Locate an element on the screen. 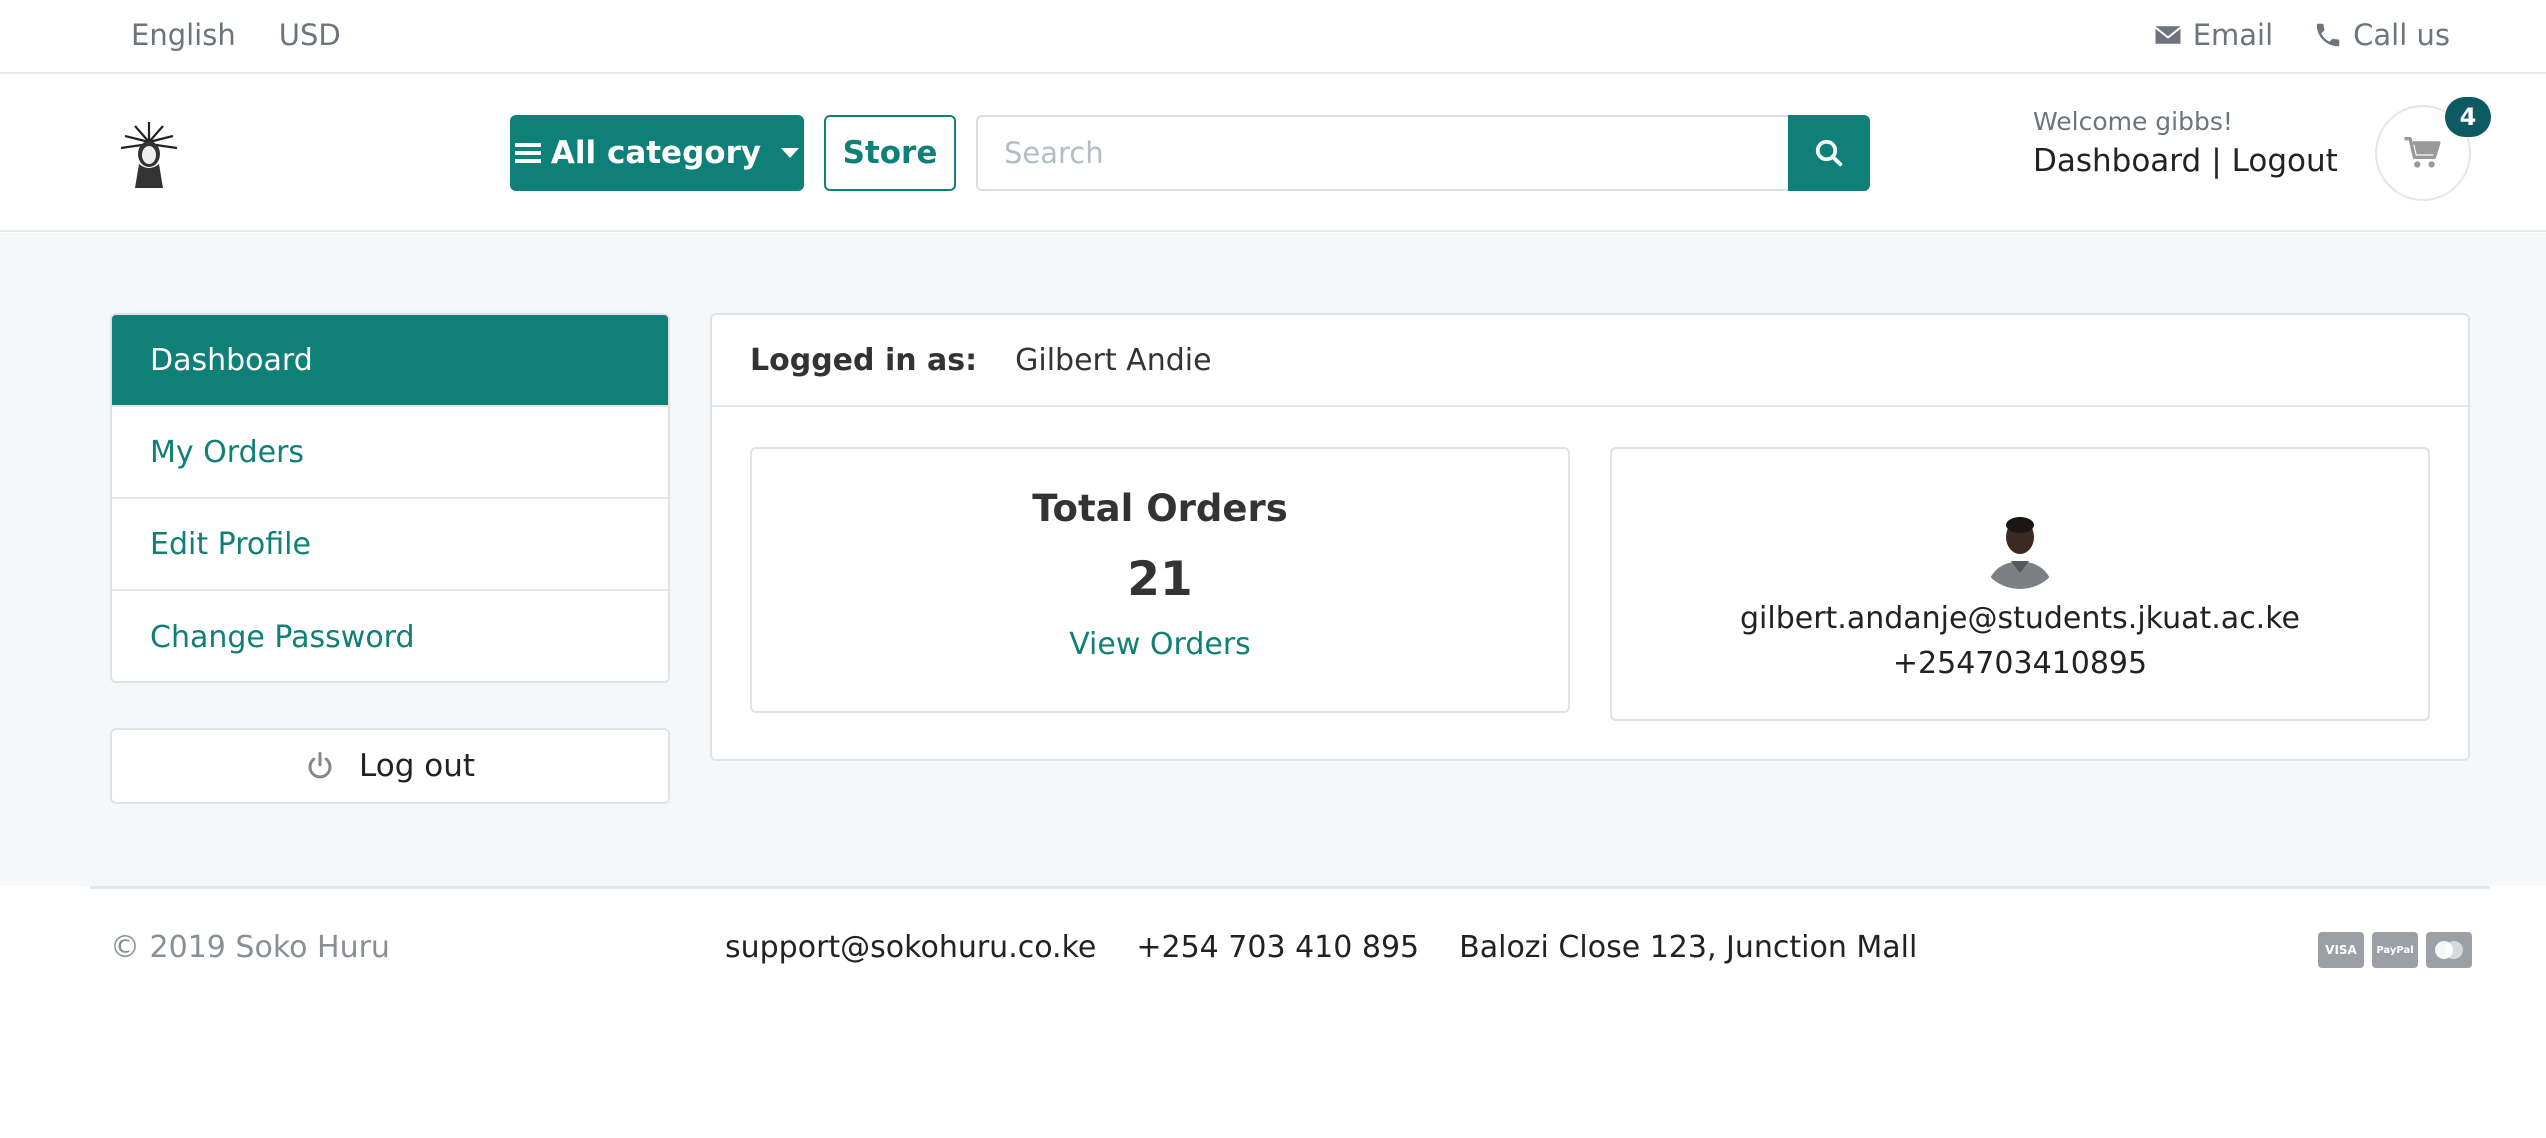 This screenshot has height=1138, width=2546. currency-selector: USD is located at coordinates (310, 35).